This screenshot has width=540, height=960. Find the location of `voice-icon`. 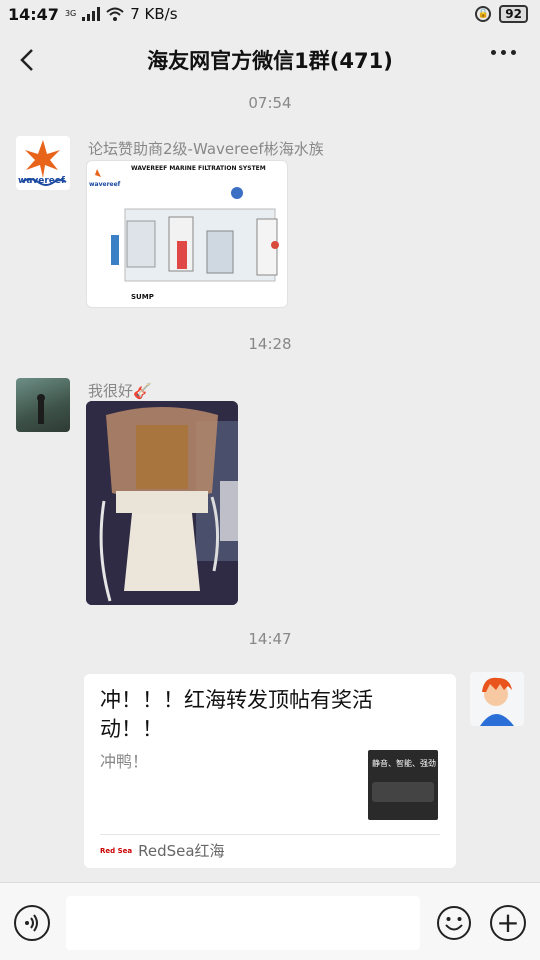

voice-icon is located at coordinates (32, 923).